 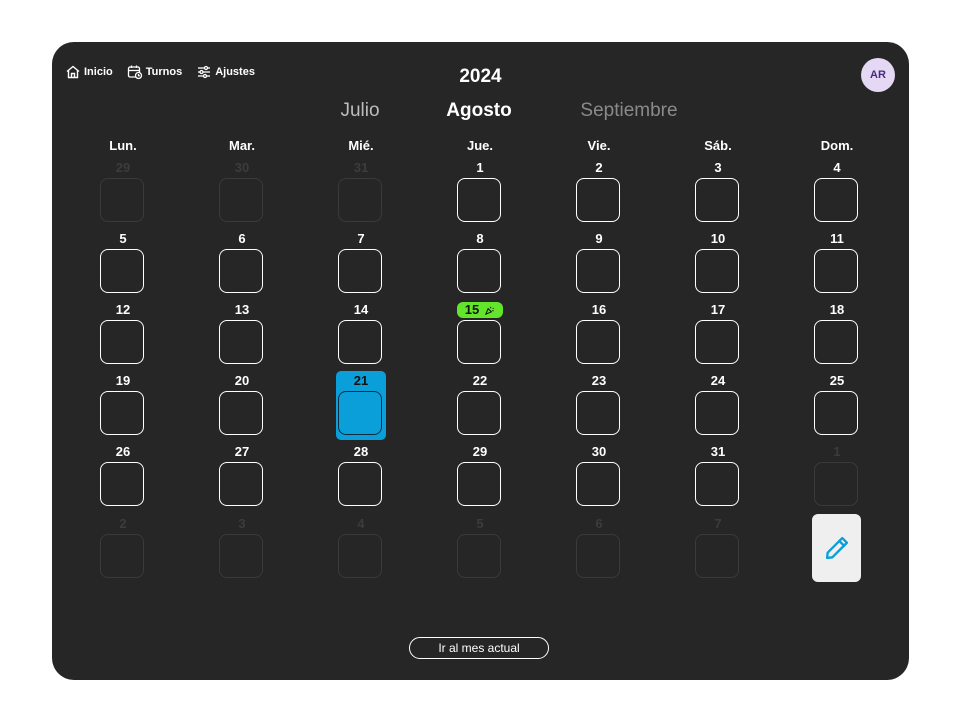 I want to click on day-cell: 11, so click(x=837, y=266).